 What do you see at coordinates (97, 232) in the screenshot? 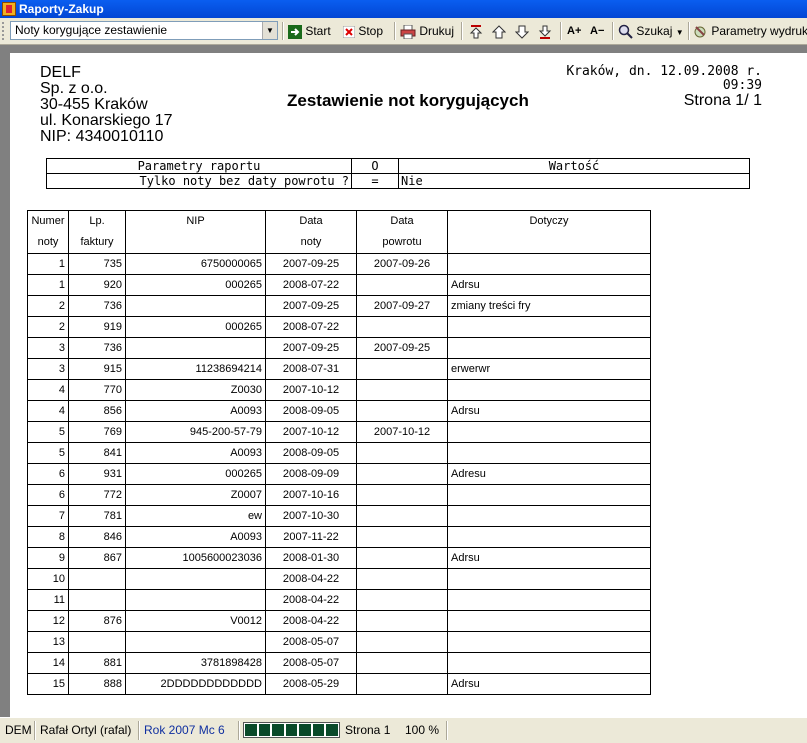
I see `column-header: Lp. faktury` at bounding box center [97, 232].